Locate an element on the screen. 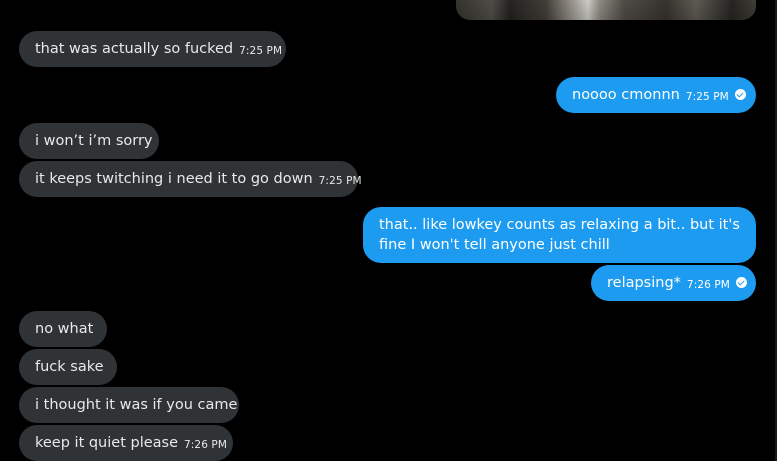 The width and height of the screenshot is (777, 461). image-shade is located at coordinates (606, 10).